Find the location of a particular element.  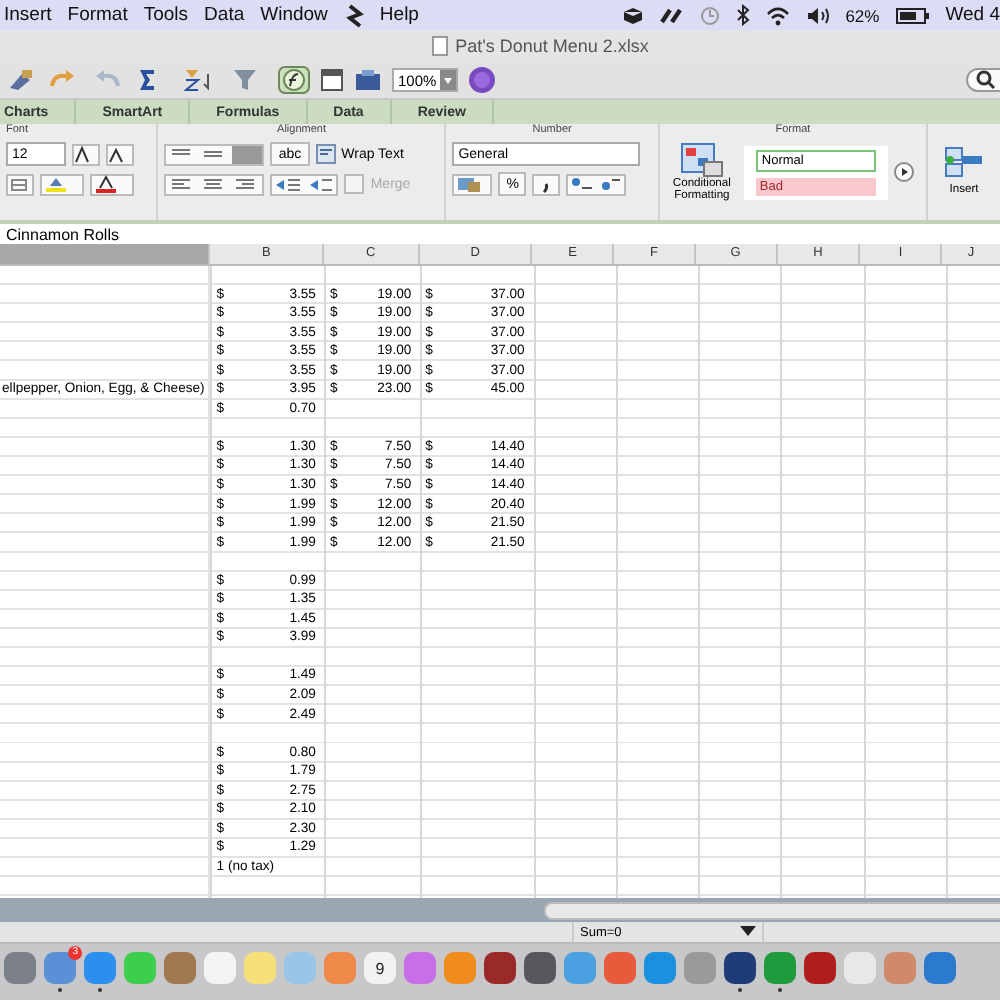

conditional-formatting-icon is located at coordinates (701, 160).